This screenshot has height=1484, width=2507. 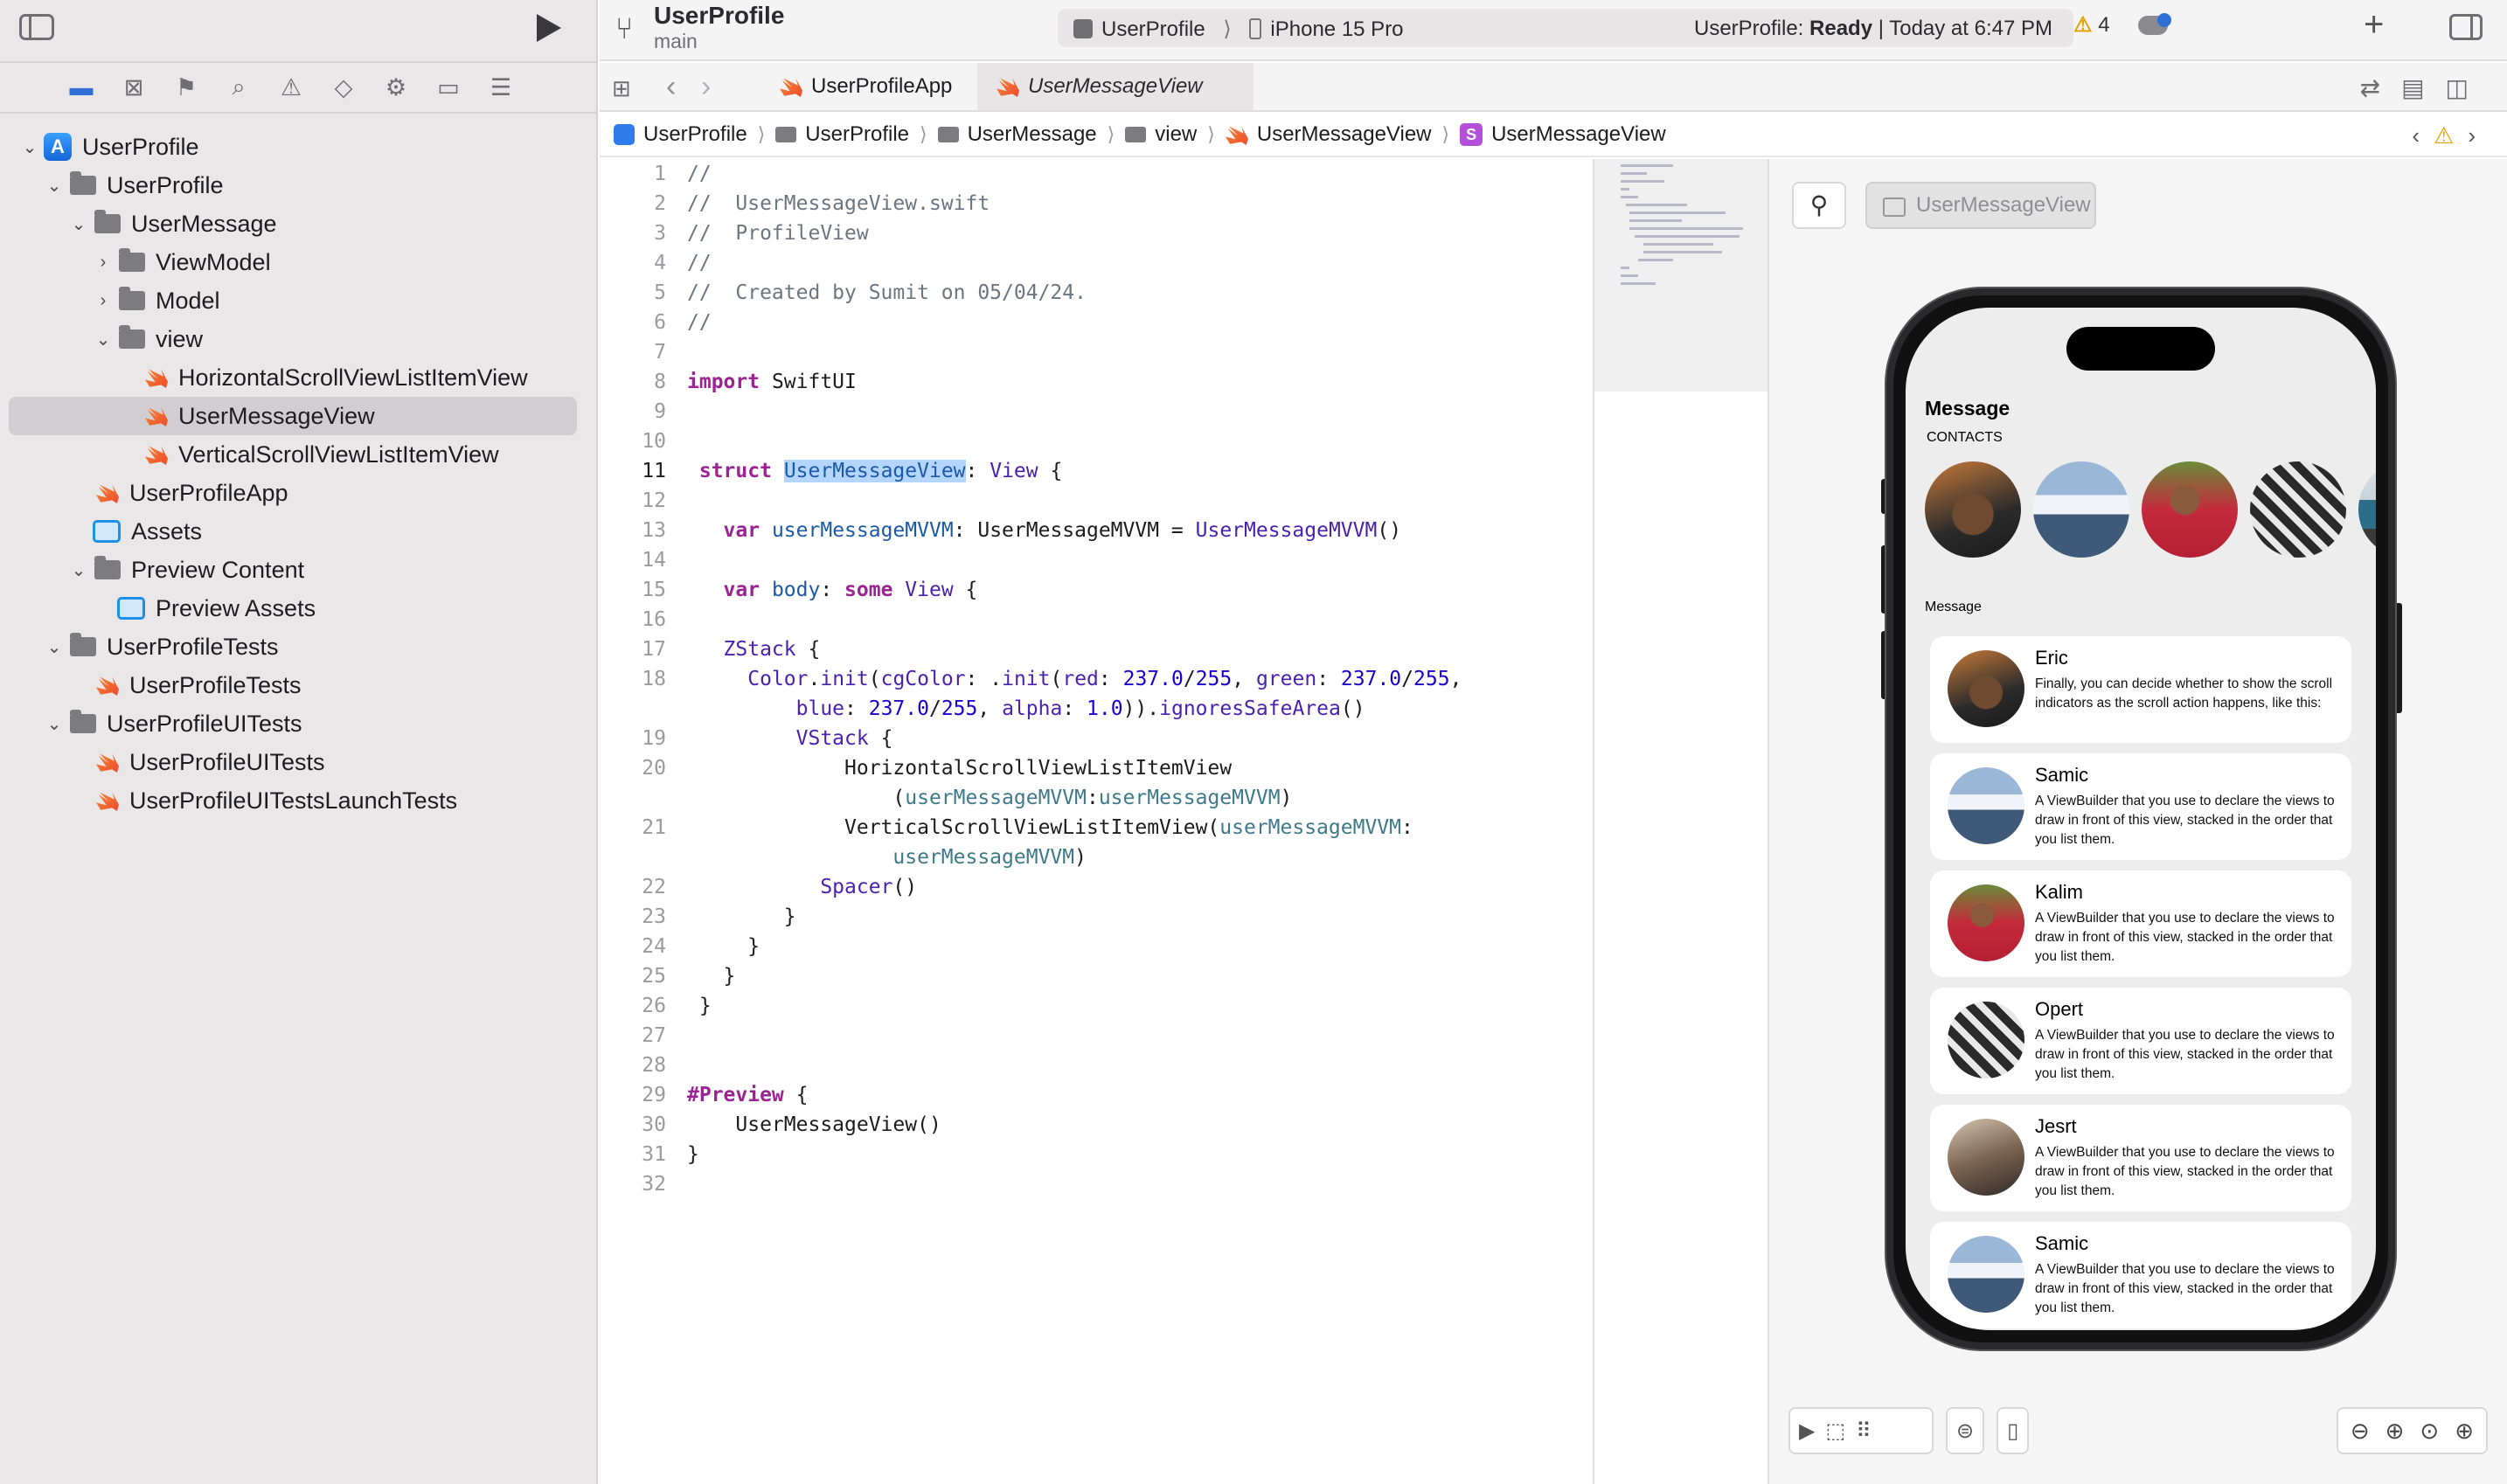 I want to click on preview-chip: UserMessageView, so click(x=1981, y=205).